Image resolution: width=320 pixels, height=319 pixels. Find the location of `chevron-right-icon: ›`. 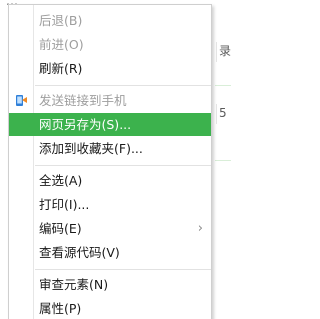

chevron-right-icon: › is located at coordinates (200, 228).